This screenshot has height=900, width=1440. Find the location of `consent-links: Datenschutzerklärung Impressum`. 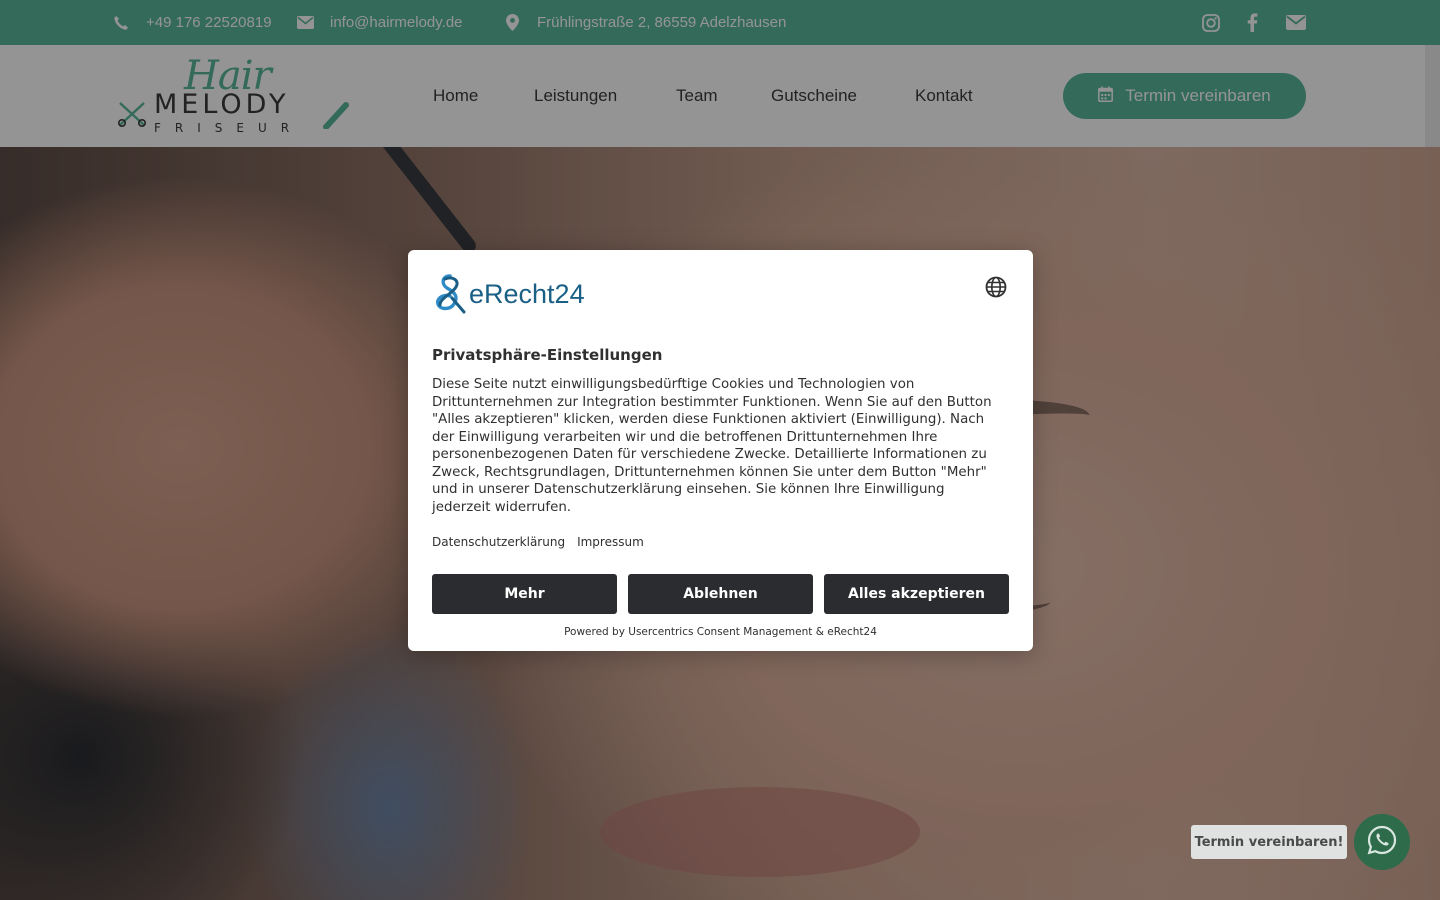

consent-links: Datenschutzerklärung Impressum is located at coordinates (538, 542).